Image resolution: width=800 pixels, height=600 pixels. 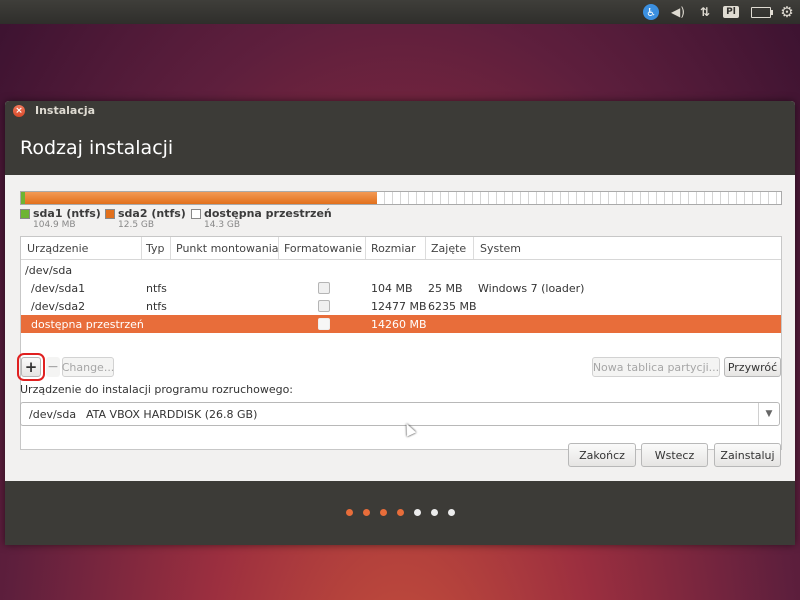 I want to click on boot-loader-device-select: /dev/sda ATA VBOX HARDDISK (26.8 GB) ▼, so click(x=400, y=414).